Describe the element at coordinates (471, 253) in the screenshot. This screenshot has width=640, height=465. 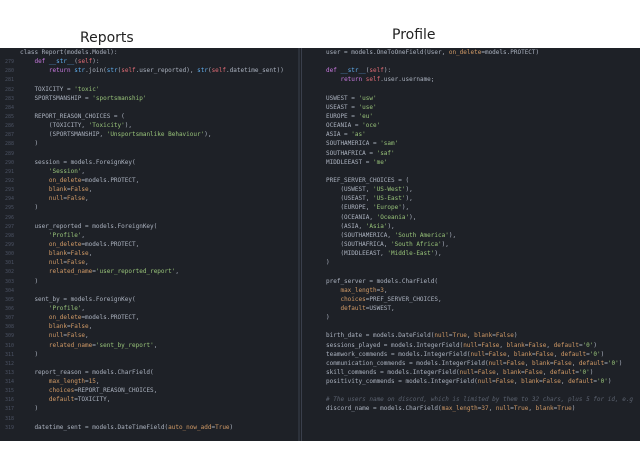
I see `code-line: (MIDDLEEAST, 'Middle-East'),` at that location.